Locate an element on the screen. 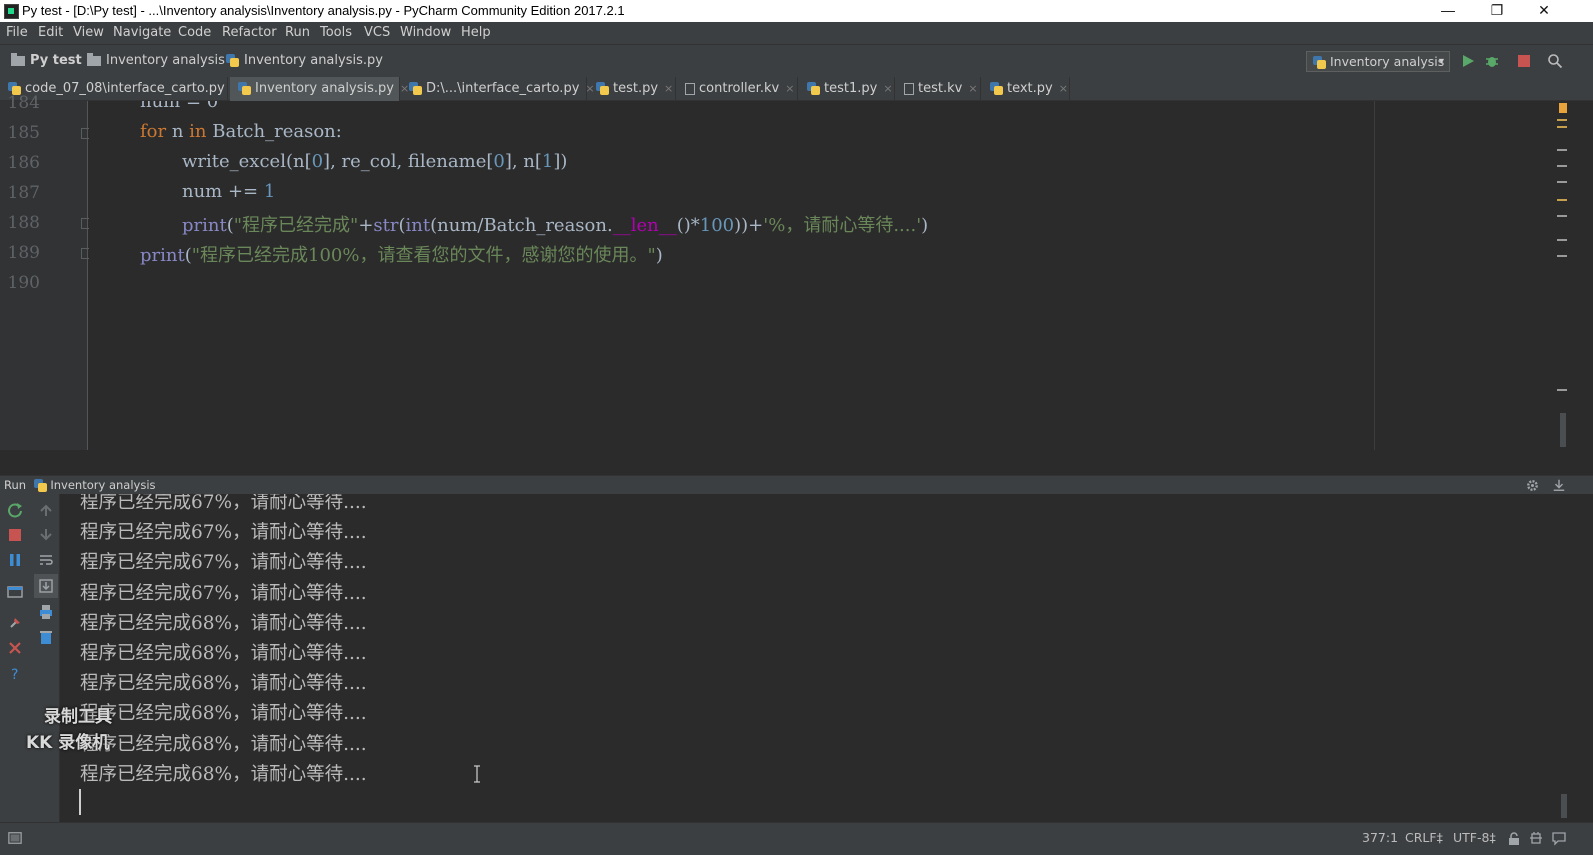 The width and height of the screenshot is (1593, 855). menu-tools: Tools is located at coordinates (336, 32).